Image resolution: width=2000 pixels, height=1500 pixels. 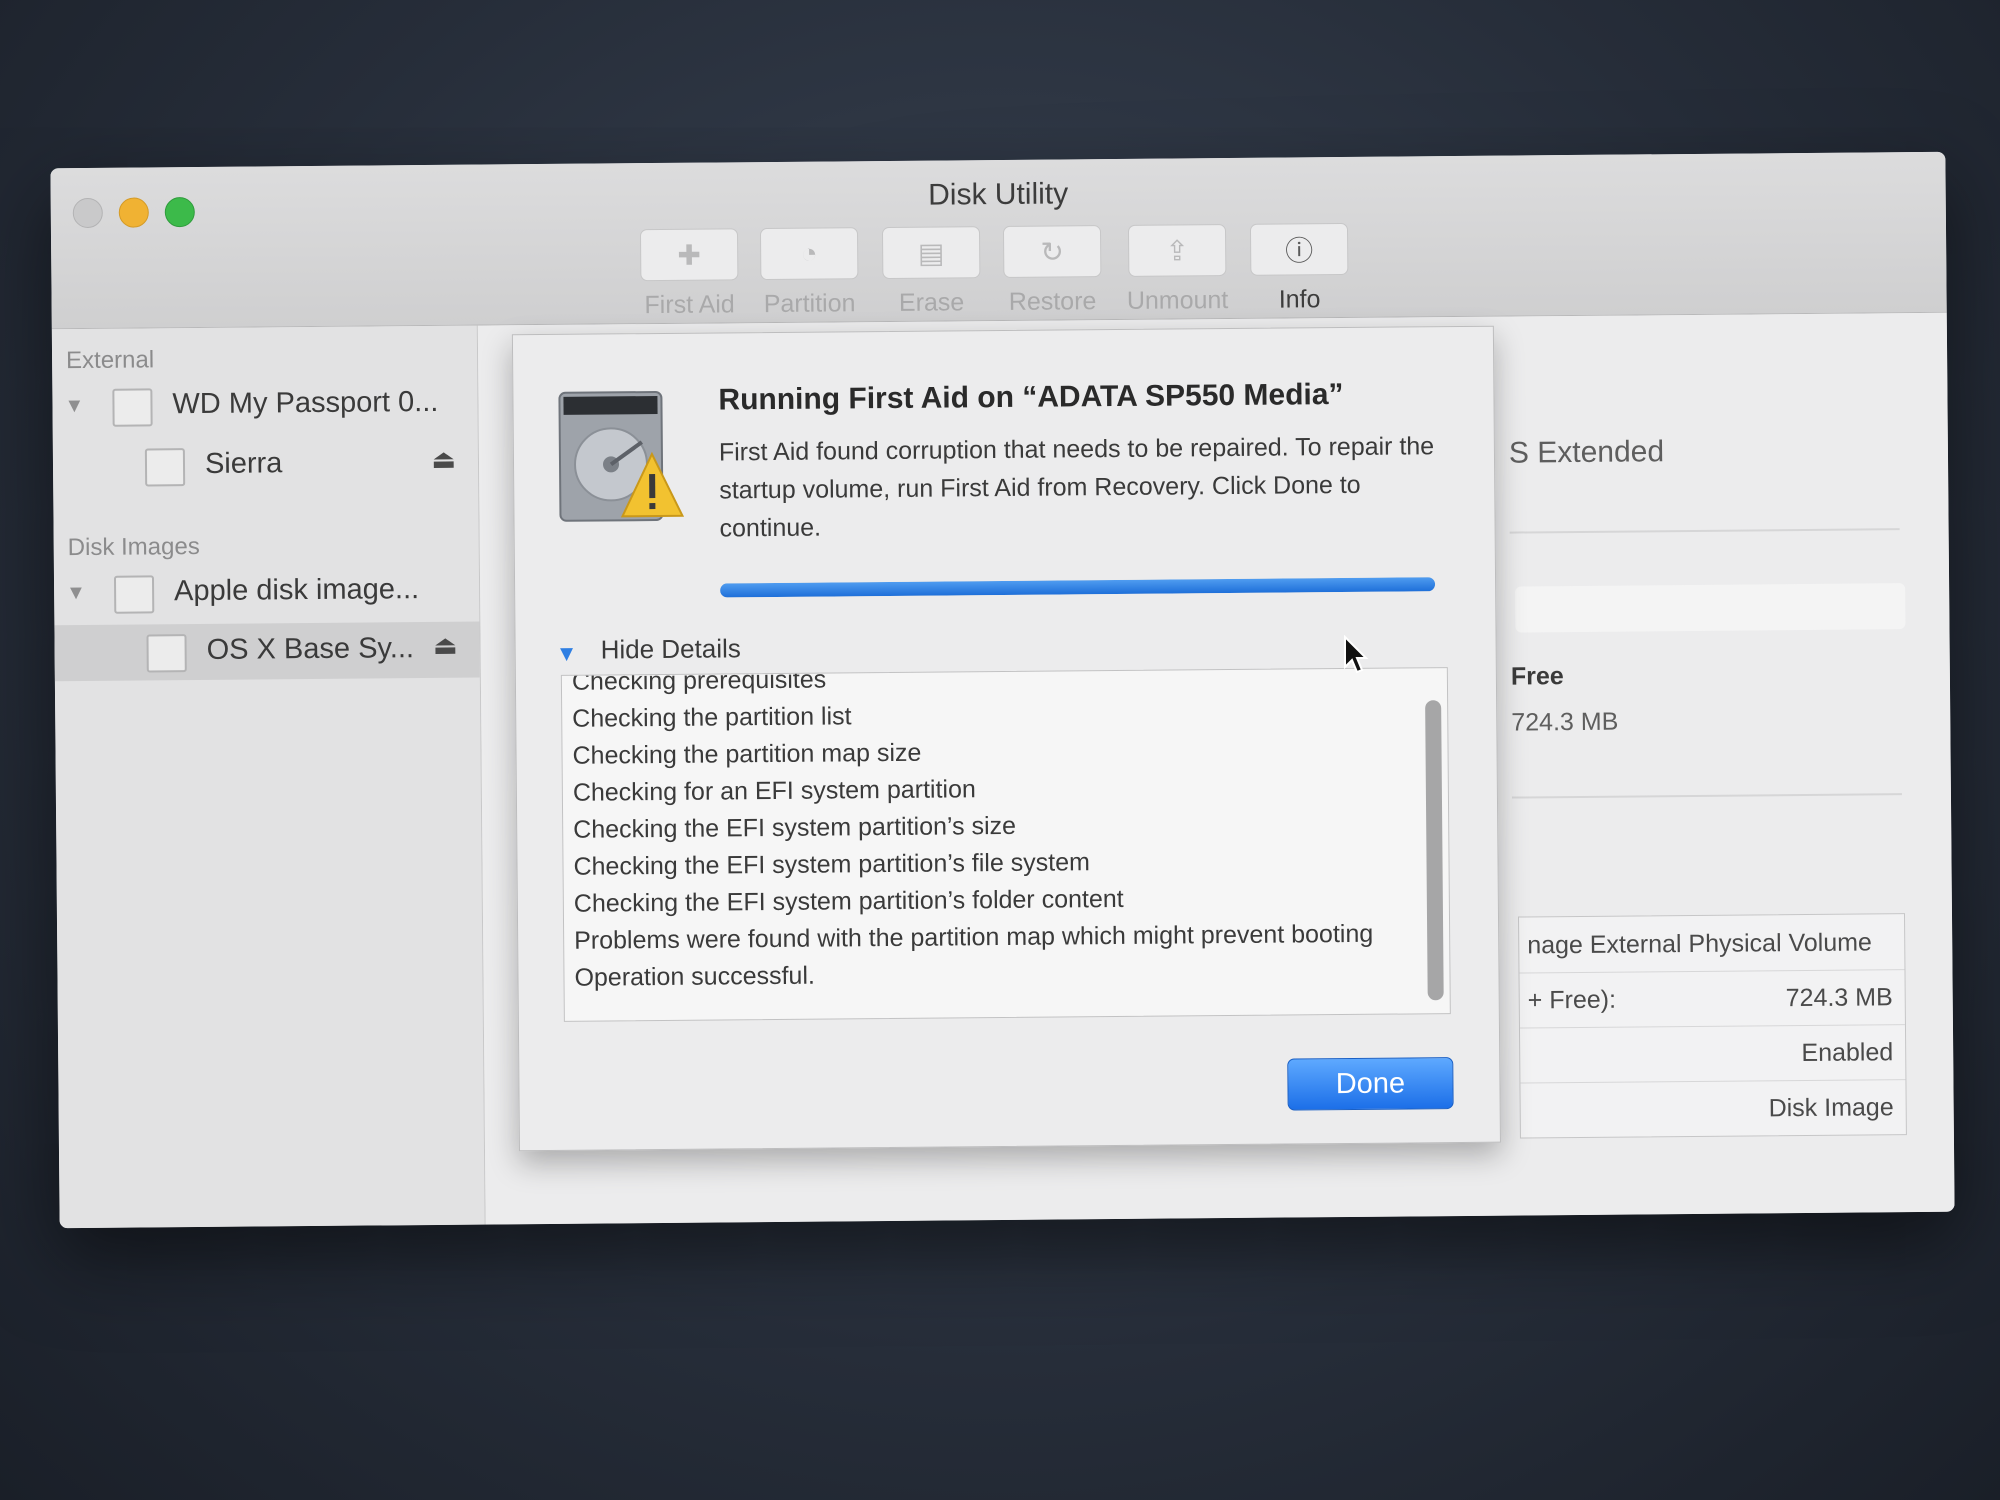 What do you see at coordinates (1434, 850) in the screenshot?
I see `details-scrollbar` at bounding box center [1434, 850].